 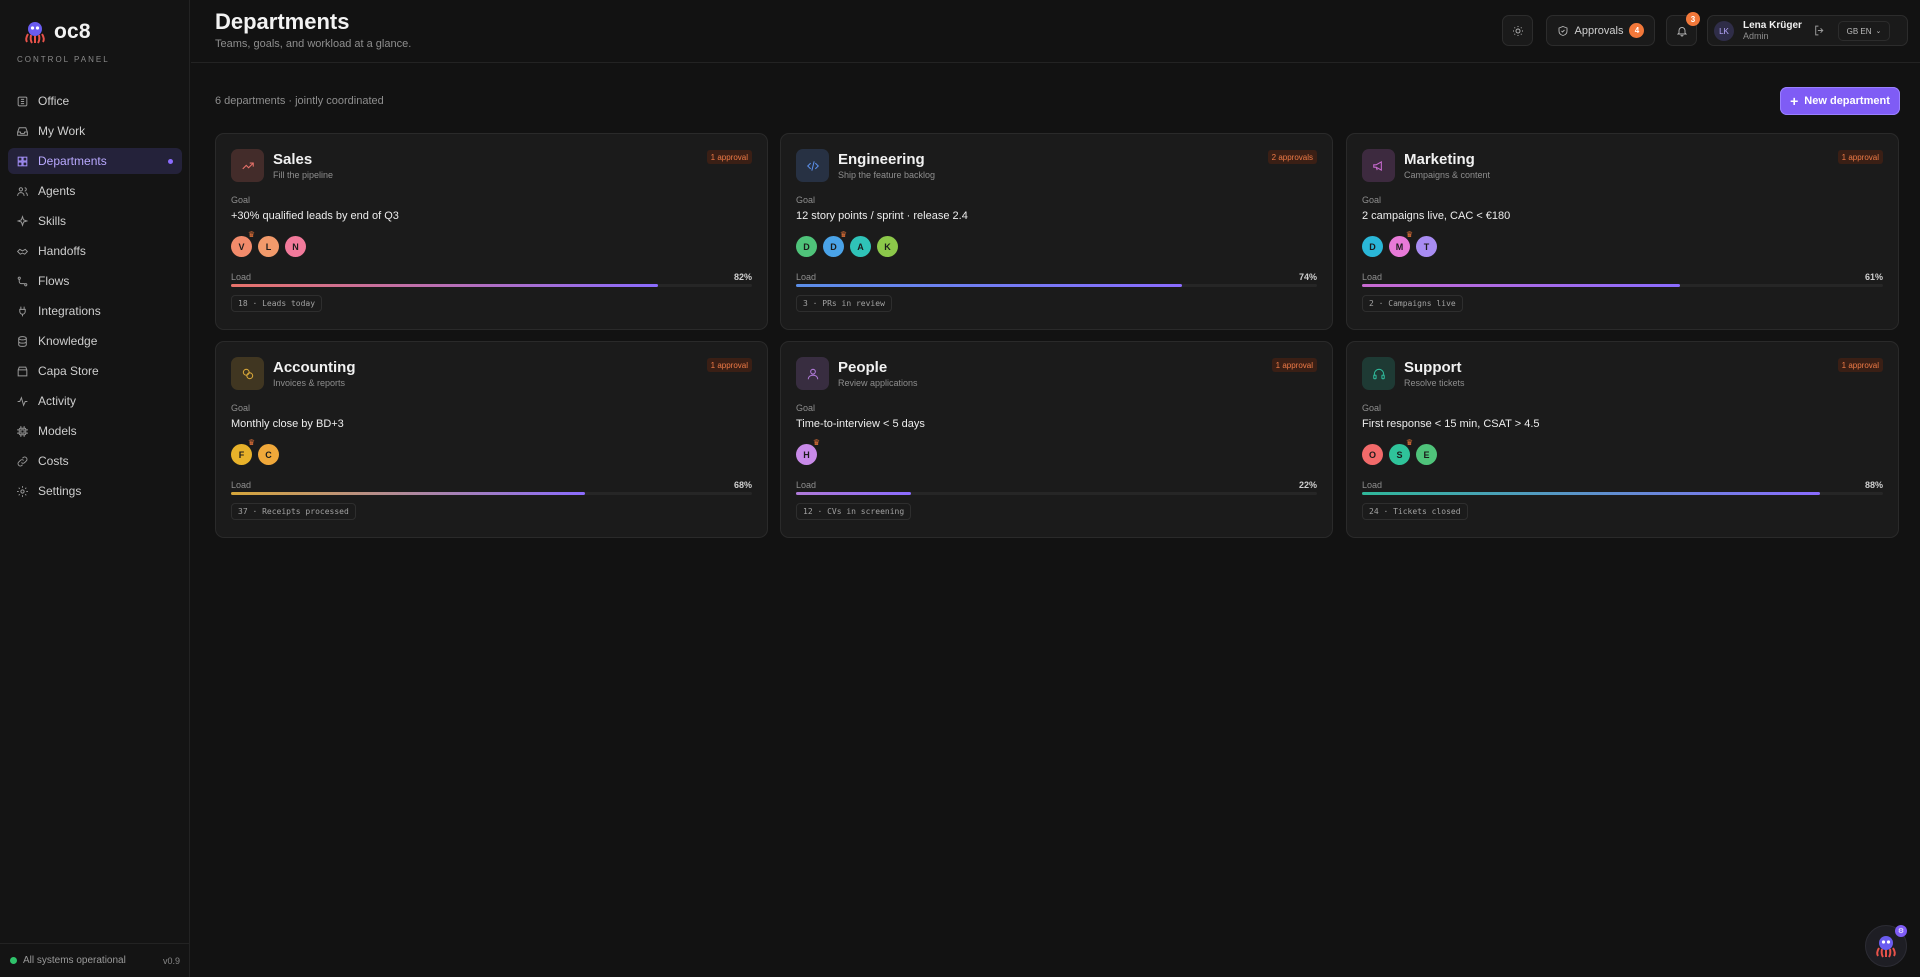 I want to click on member-avatar: M ♛, so click(x=1401, y=243).